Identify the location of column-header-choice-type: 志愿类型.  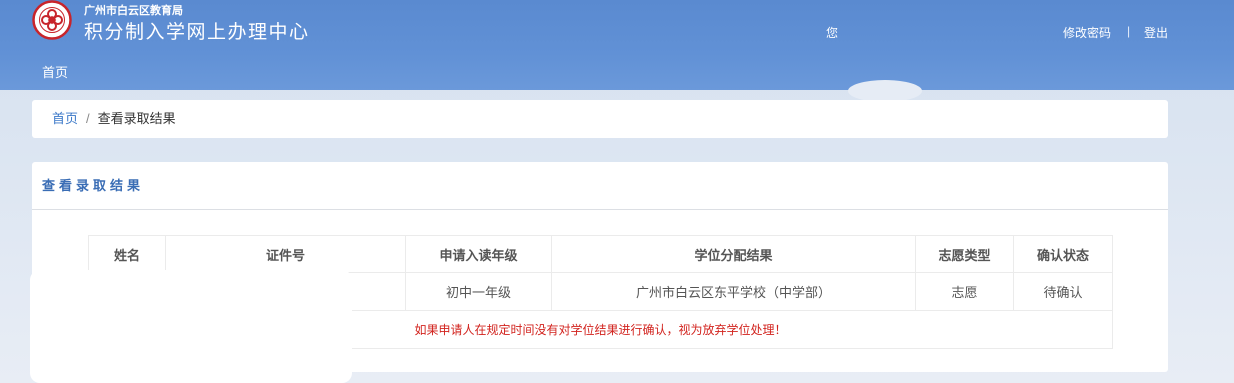
(964, 254).